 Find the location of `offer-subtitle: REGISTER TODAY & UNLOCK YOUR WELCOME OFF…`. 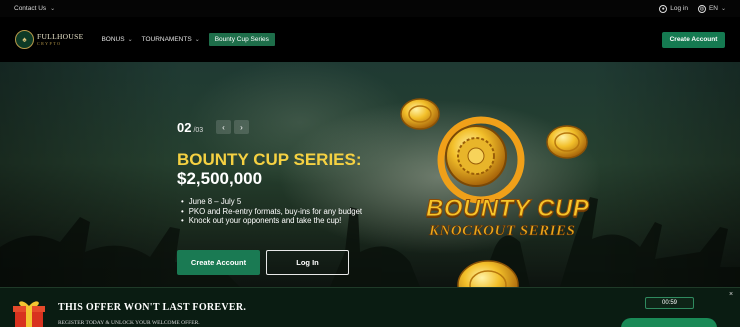

offer-subtitle: REGISTER TODAY & UNLOCK YOUR WELCOME OFF… is located at coordinates (129, 323).